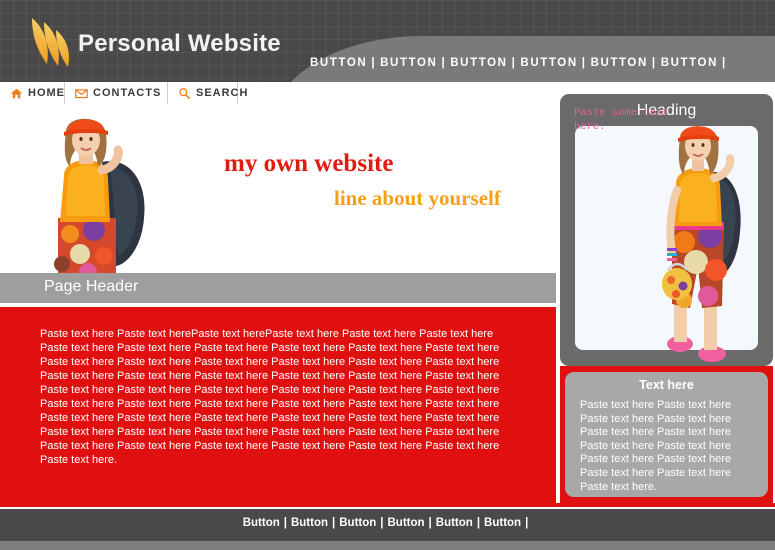  What do you see at coordinates (502, 523) in the screenshot?
I see `footer-button-6: Button` at bounding box center [502, 523].